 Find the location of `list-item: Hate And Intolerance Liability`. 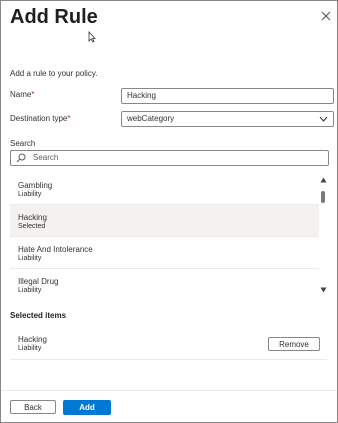

list-item: Hate And Intolerance Liability is located at coordinates (164, 253).